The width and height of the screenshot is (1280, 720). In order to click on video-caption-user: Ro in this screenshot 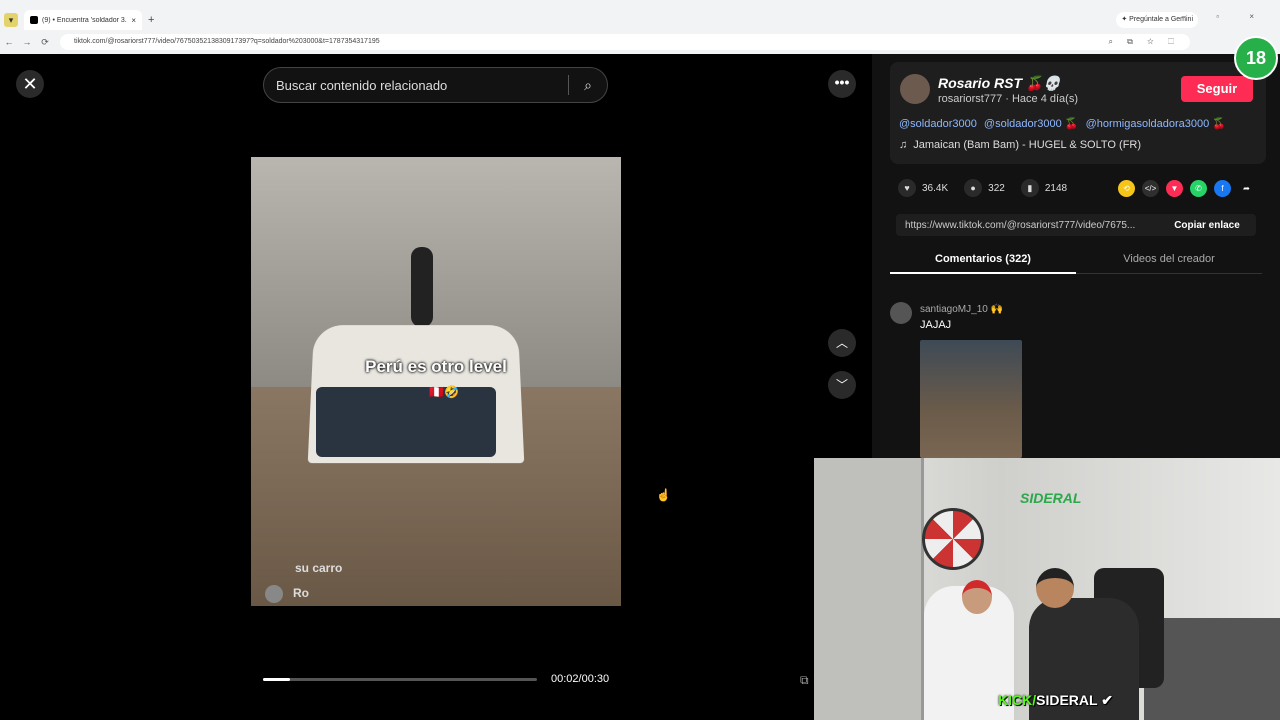, I will do `click(287, 594)`.